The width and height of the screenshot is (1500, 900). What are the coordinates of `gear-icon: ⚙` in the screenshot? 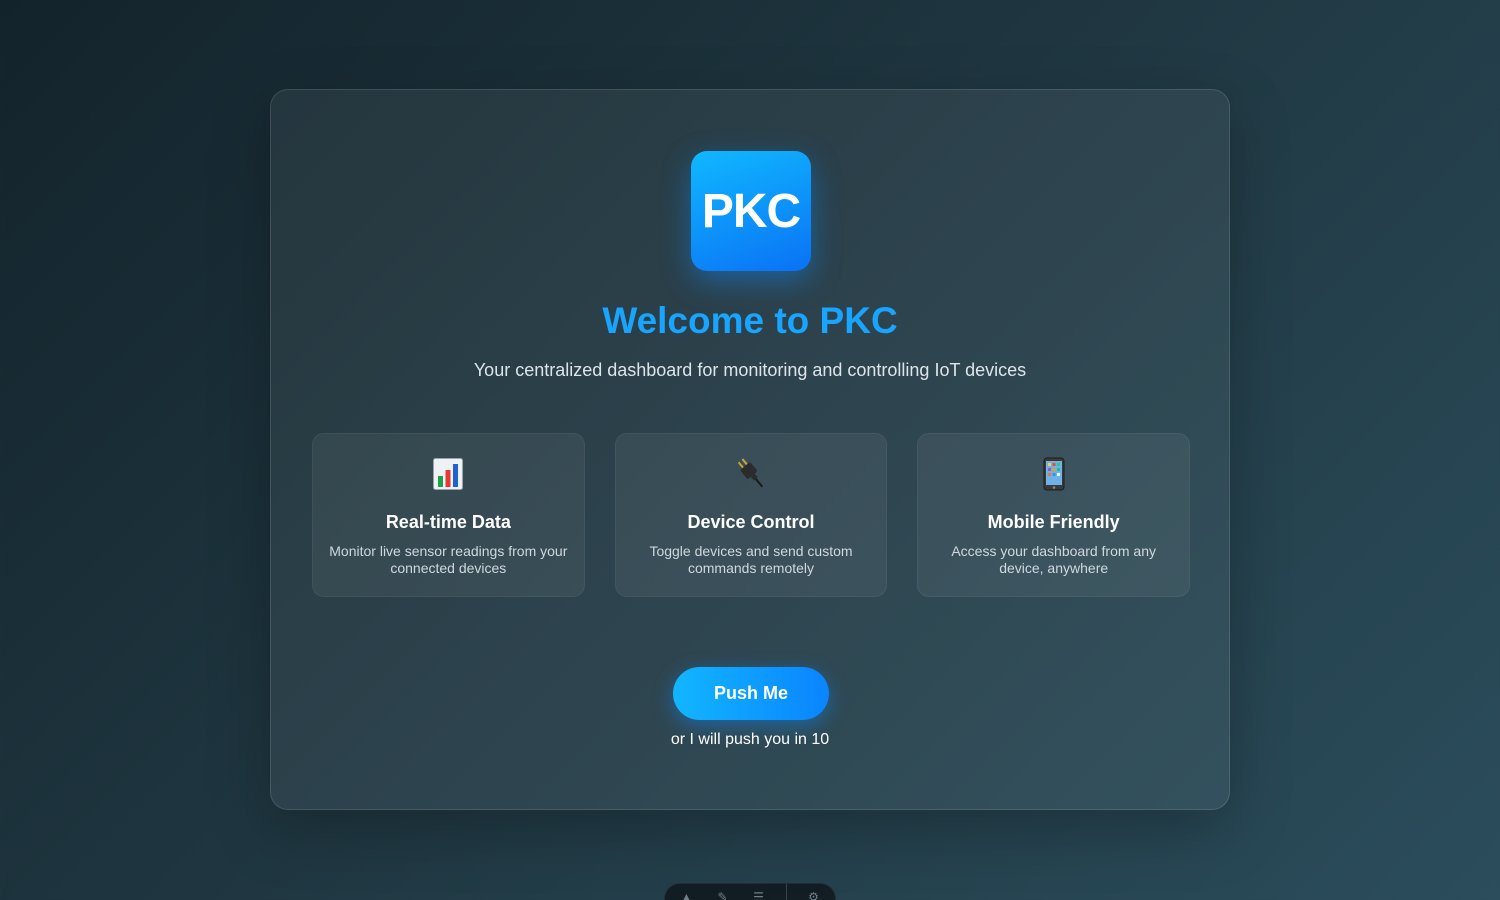 It's located at (814, 895).